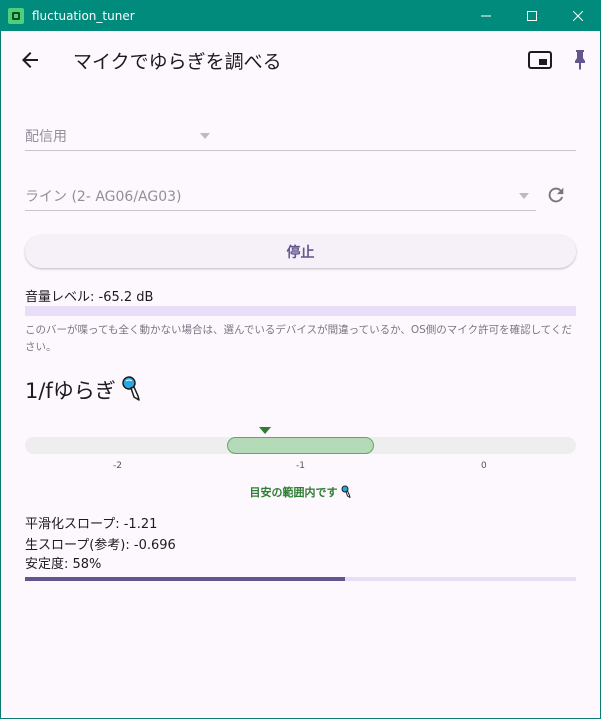 This screenshot has width=601, height=719. Describe the element at coordinates (556, 195) in the screenshot. I see `refresh-icon` at that location.